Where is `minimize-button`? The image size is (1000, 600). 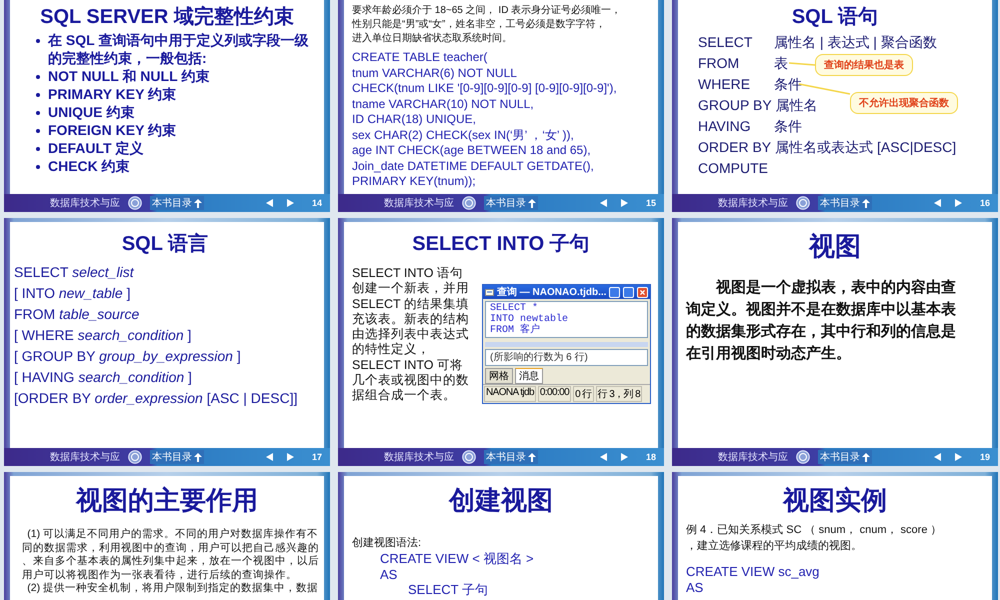
minimize-button is located at coordinates (614, 292).